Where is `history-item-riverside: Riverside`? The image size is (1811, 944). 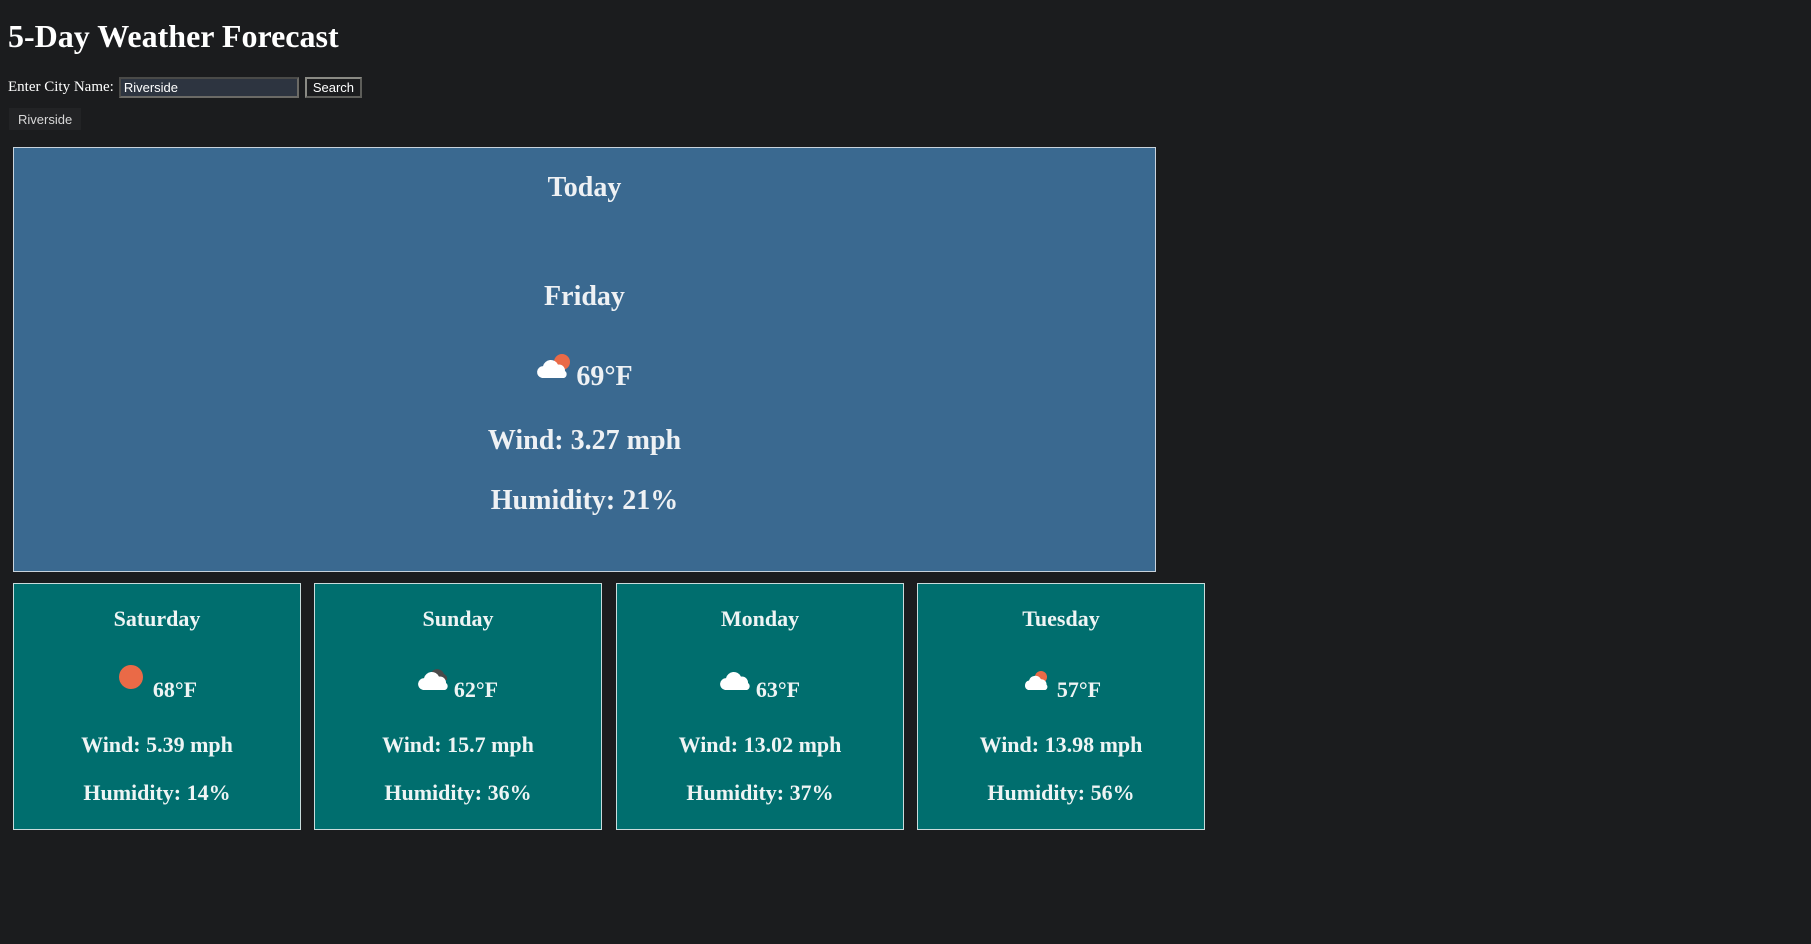
history-item-riverside: Riverside is located at coordinates (45, 119).